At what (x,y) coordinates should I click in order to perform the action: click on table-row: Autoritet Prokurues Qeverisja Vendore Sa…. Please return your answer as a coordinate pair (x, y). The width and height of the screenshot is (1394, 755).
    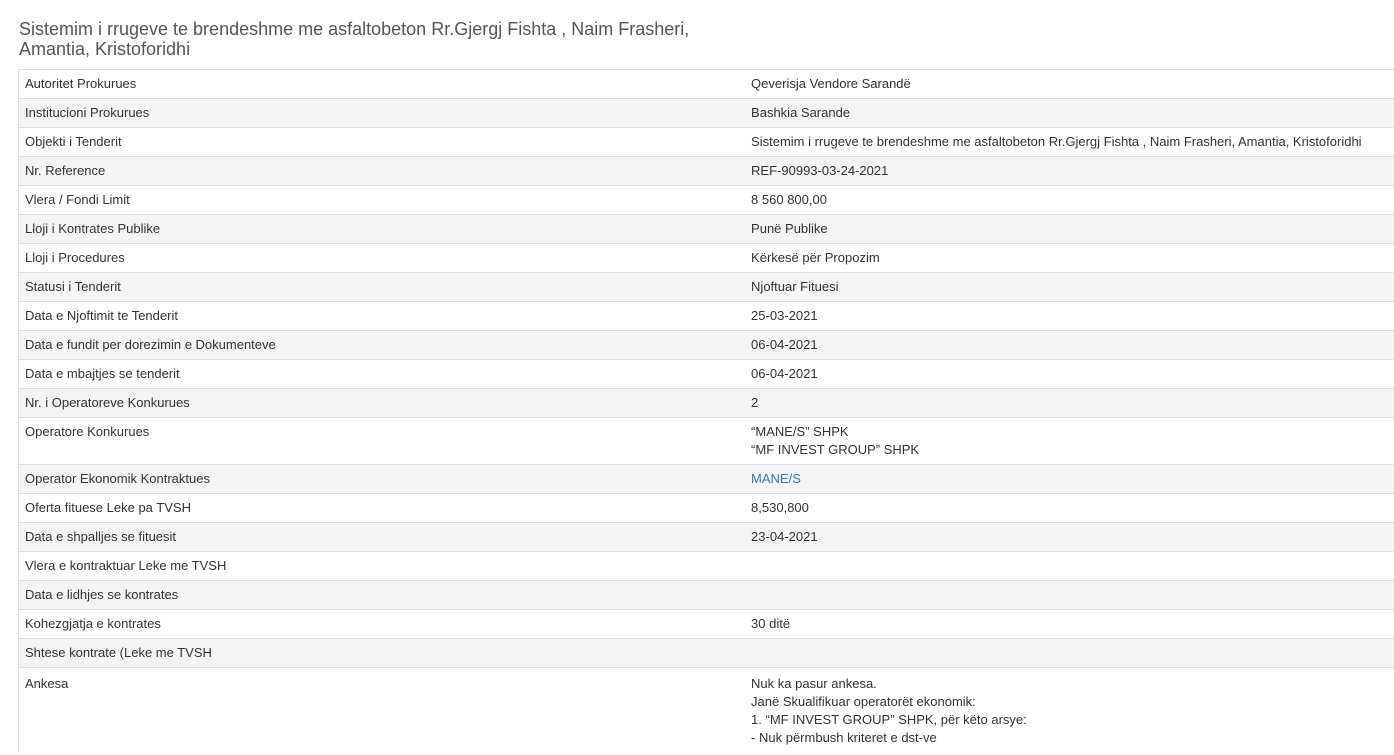
    Looking at the image, I should click on (706, 84).